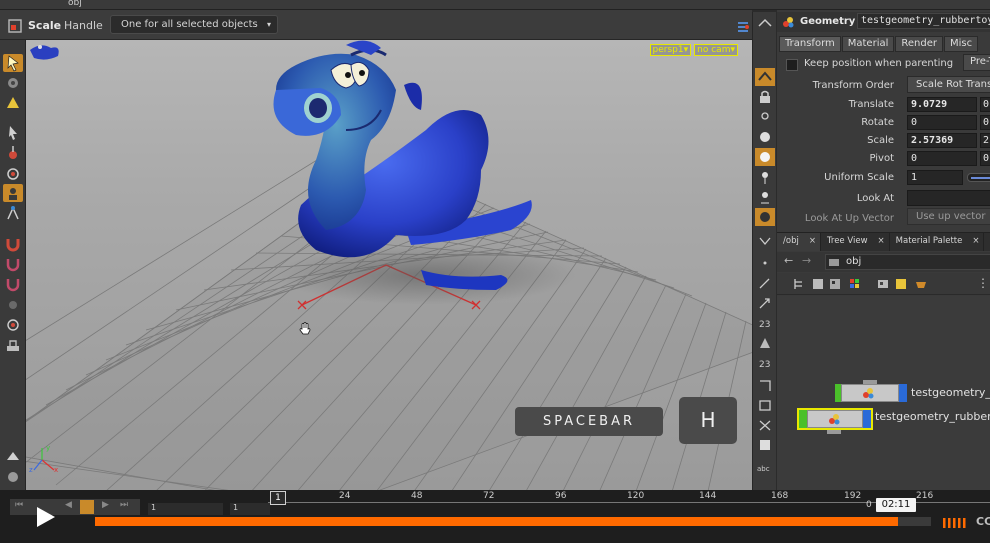 The width and height of the screenshot is (990, 543). What do you see at coordinates (124, 505) in the screenshot?
I see `jump-end-icon: ⏭` at bounding box center [124, 505].